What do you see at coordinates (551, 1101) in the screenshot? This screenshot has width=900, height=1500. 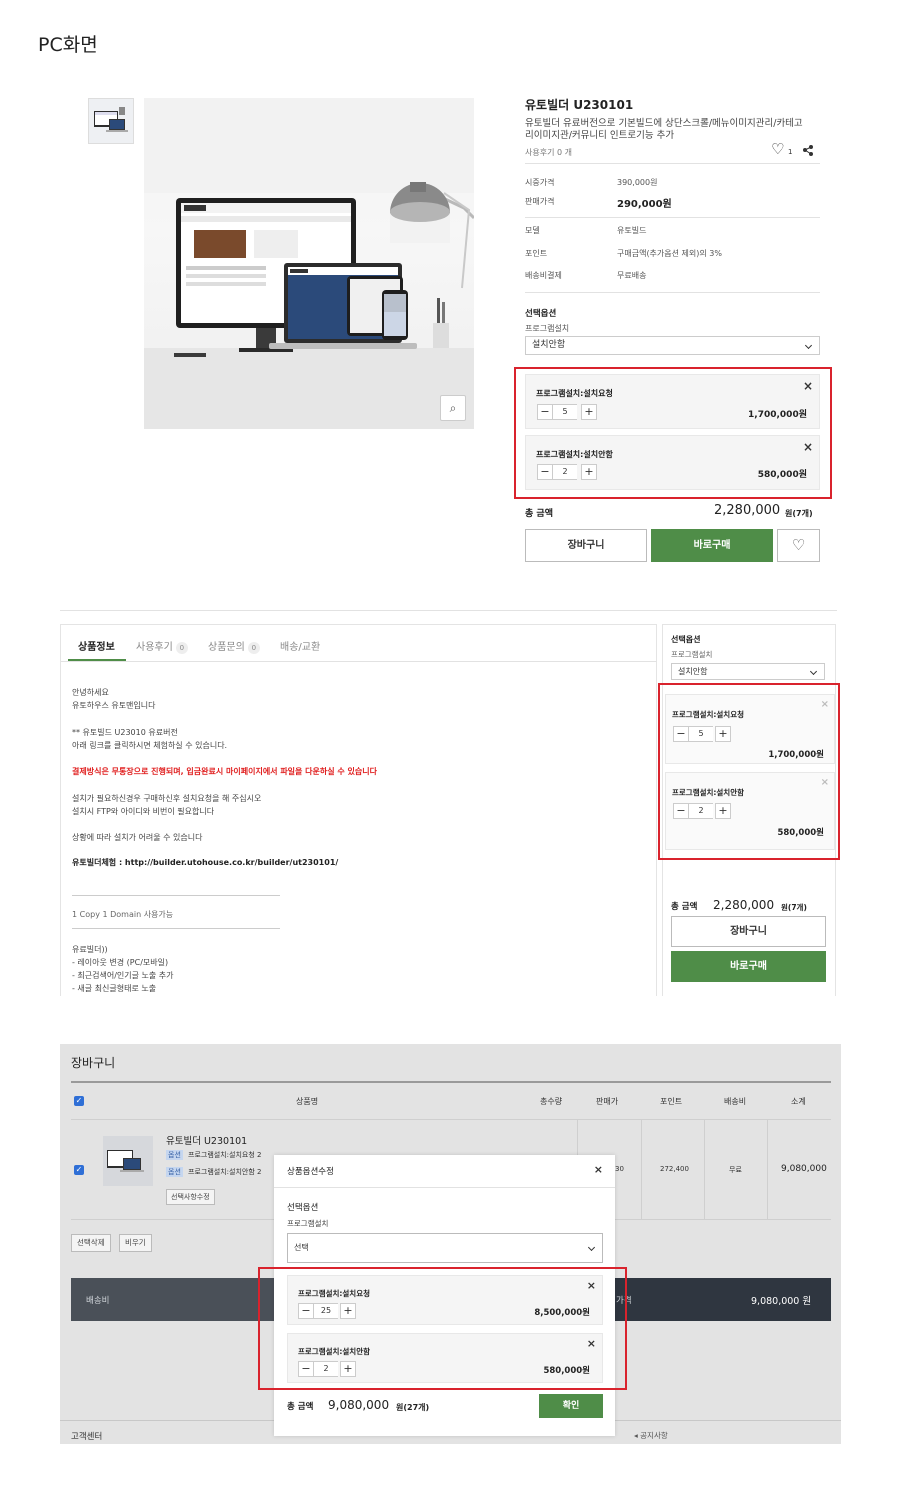 I see `col-header-qty: 총수량` at bounding box center [551, 1101].